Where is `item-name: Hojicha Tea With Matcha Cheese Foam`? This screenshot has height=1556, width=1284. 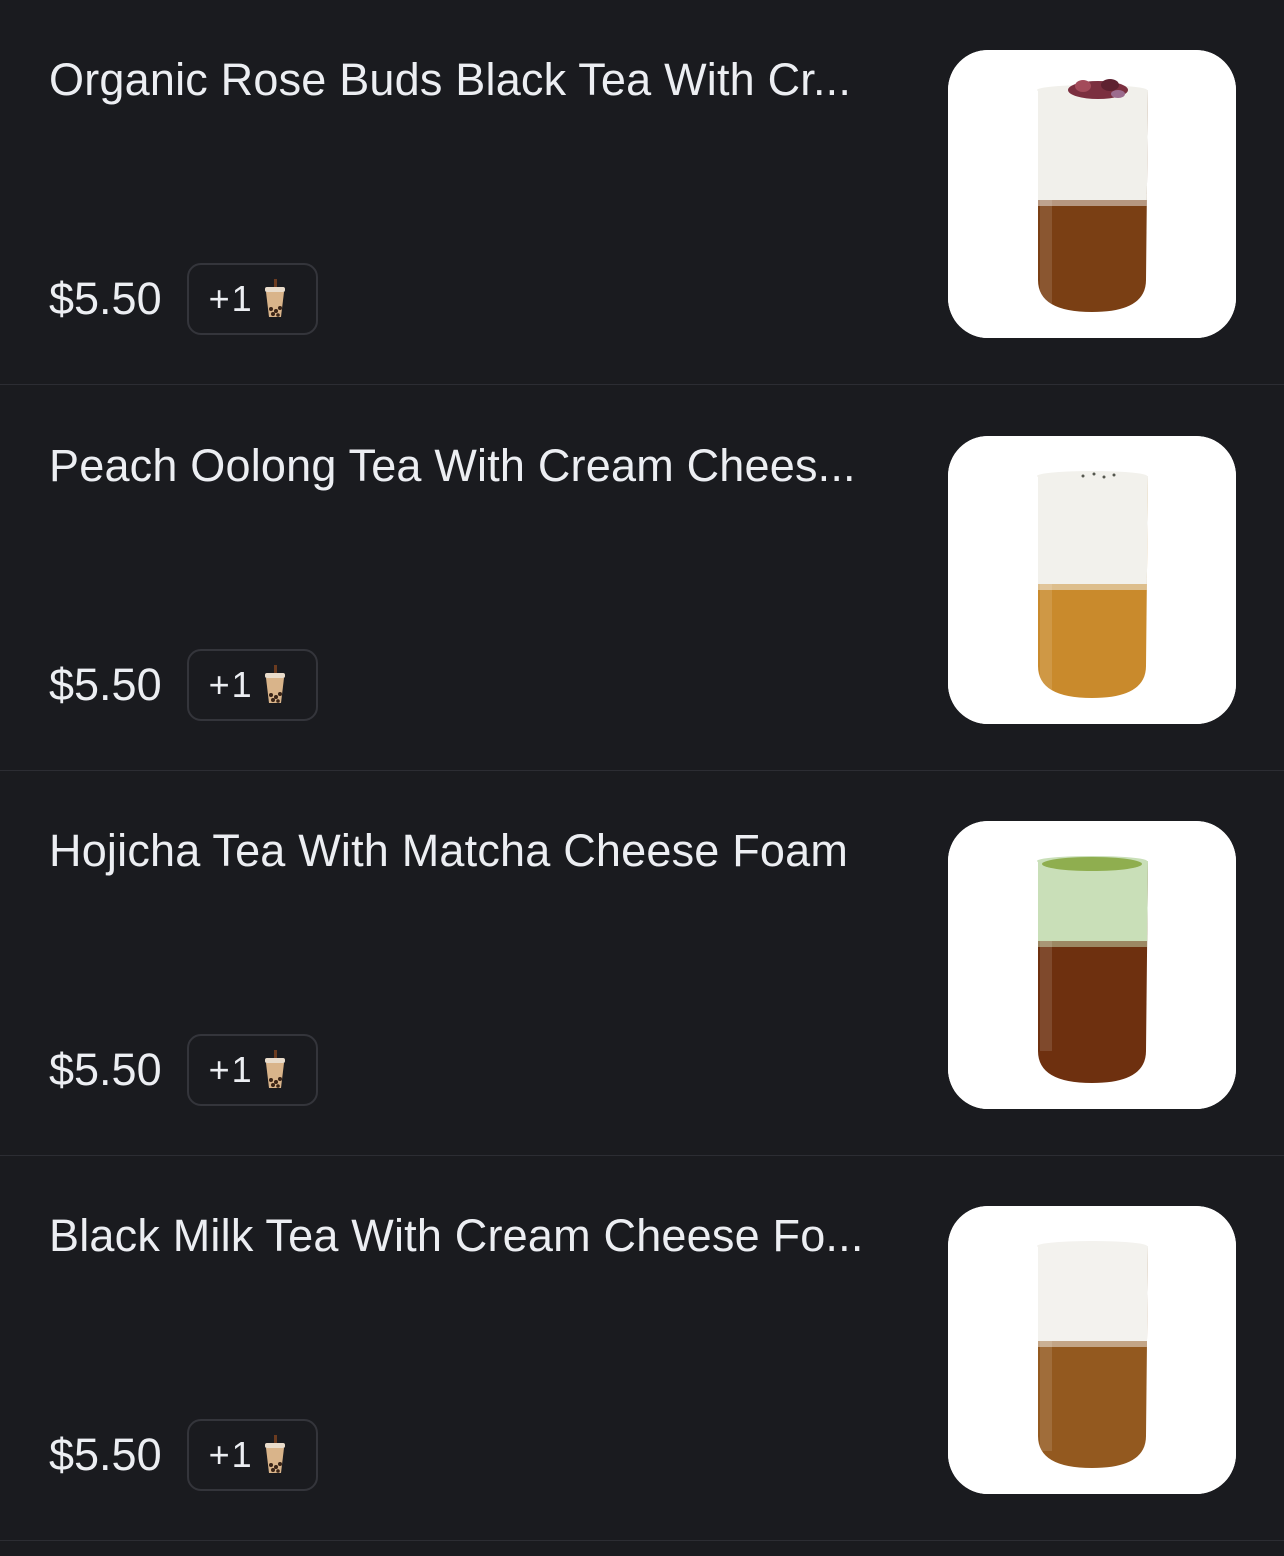 item-name: Hojicha Tea With Matcha Cheese Foam is located at coordinates (449, 850).